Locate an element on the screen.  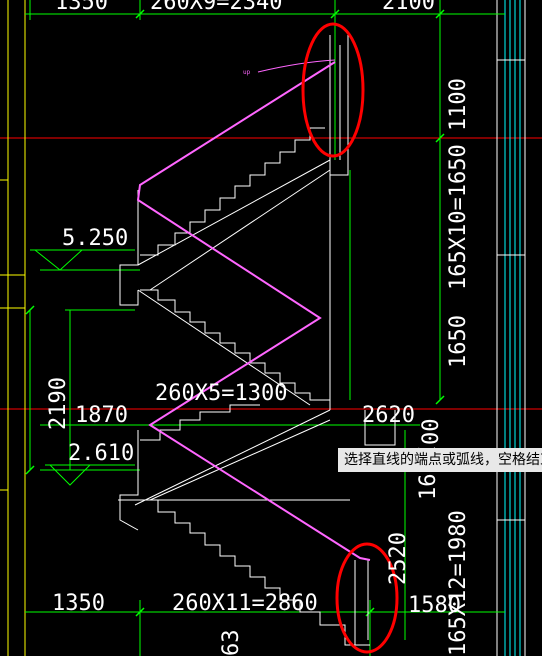
dim-bottom-mid: 260X11=2860 is located at coordinates (245, 603).